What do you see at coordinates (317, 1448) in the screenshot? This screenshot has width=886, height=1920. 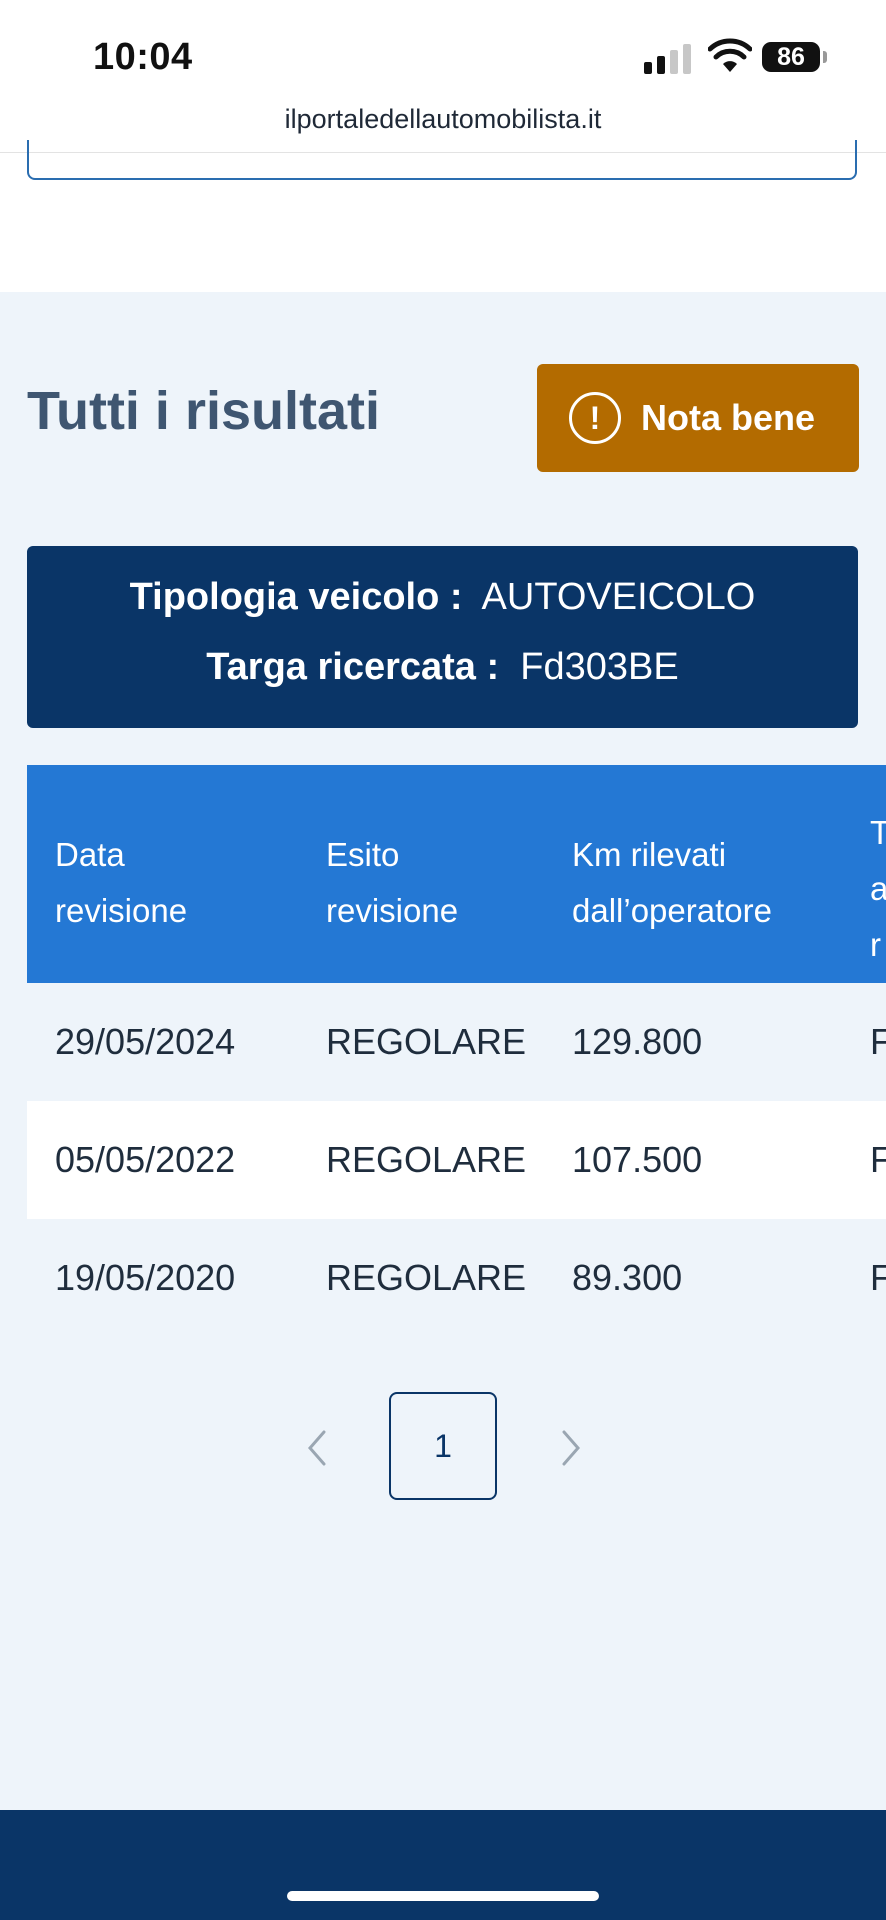 I see `chevron-left-icon` at bounding box center [317, 1448].